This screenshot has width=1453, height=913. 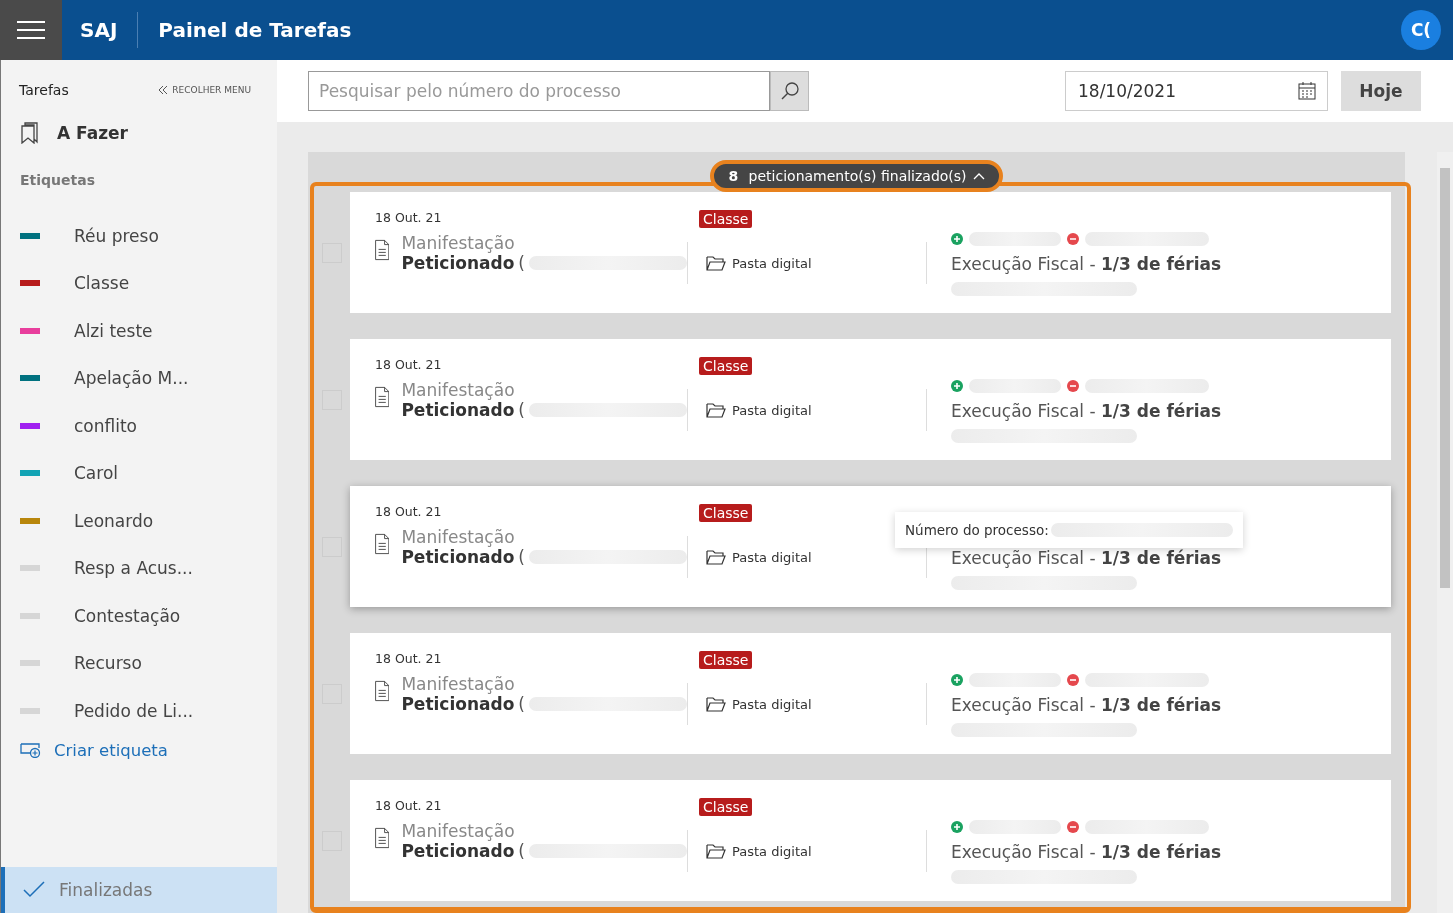 I want to click on task-card: 18 Out. 21 Manifestação Peticionado ( Classe Pasta digital Execução Fiscal - 1/3 de férias Número do processo:, so click(x=870, y=546).